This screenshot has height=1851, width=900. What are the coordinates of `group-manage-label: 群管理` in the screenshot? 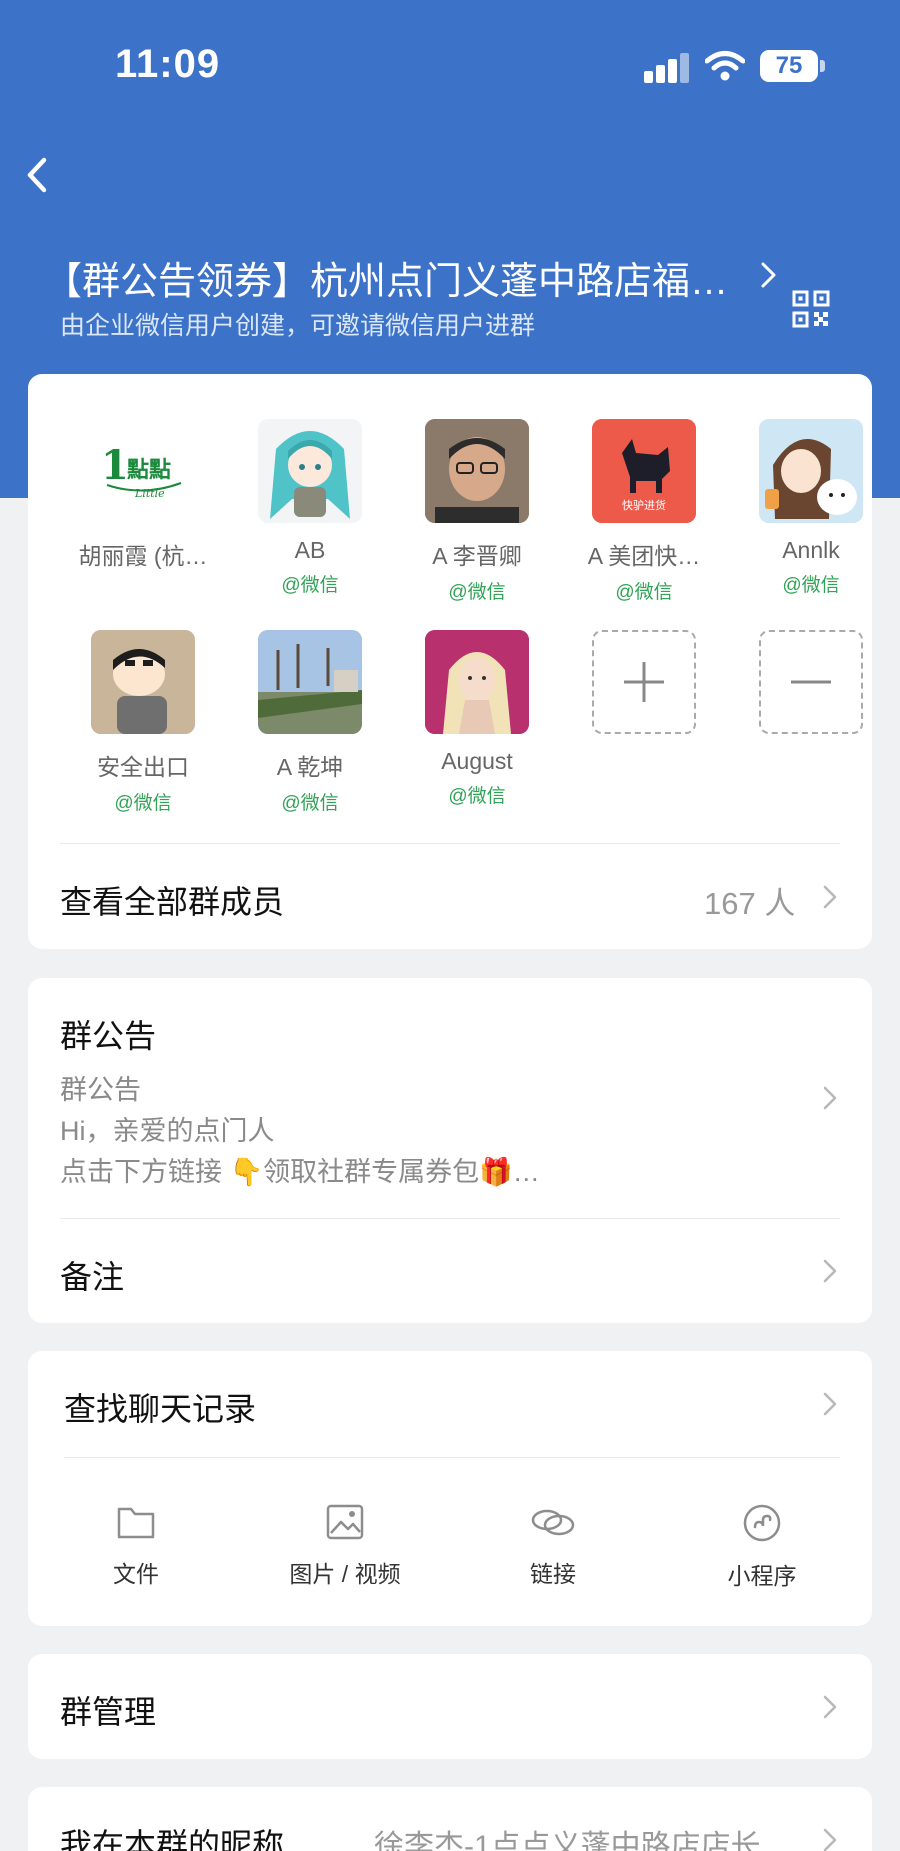 It's located at (108, 1712).